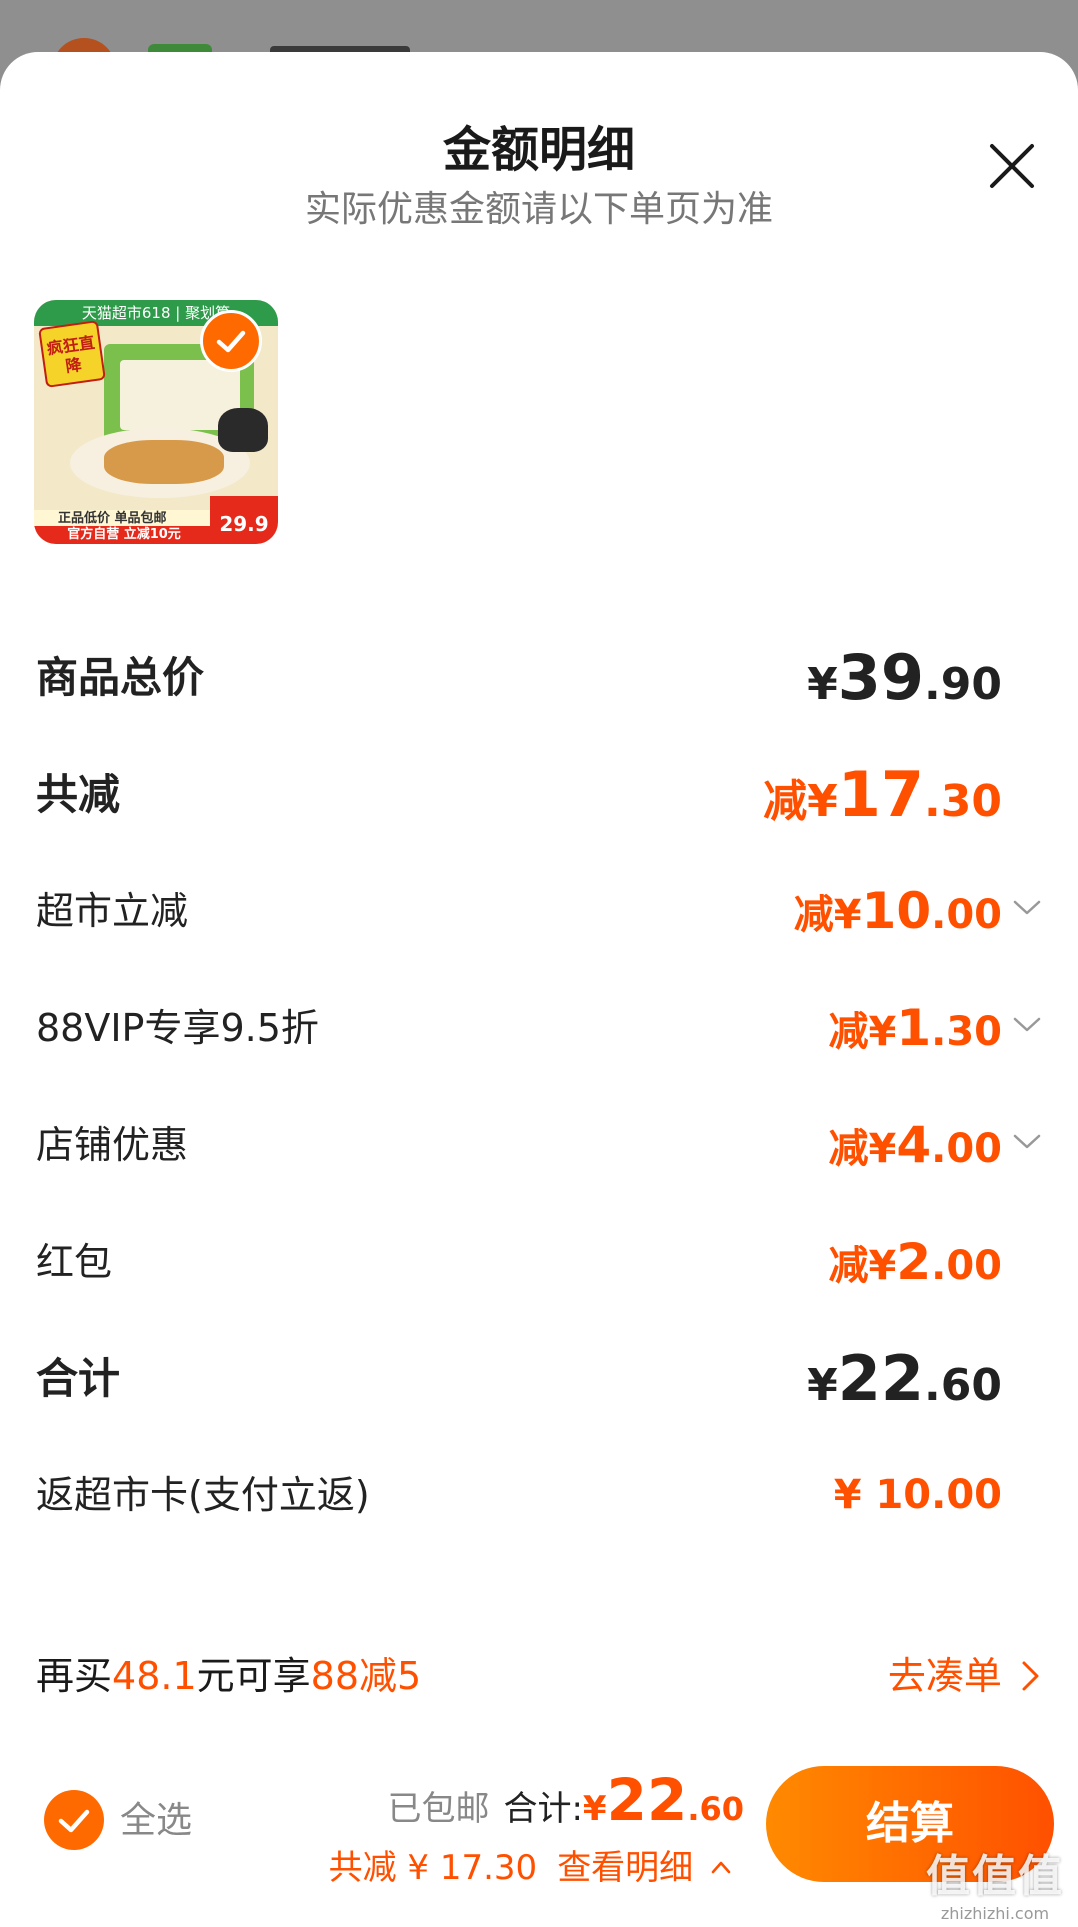 The width and height of the screenshot is (1078, 1927). What do you see at coordinates (539, 795) in the screenshot?
I see `row-total-discount: 共减 减¥17.30` at bounding box center [539, 795].